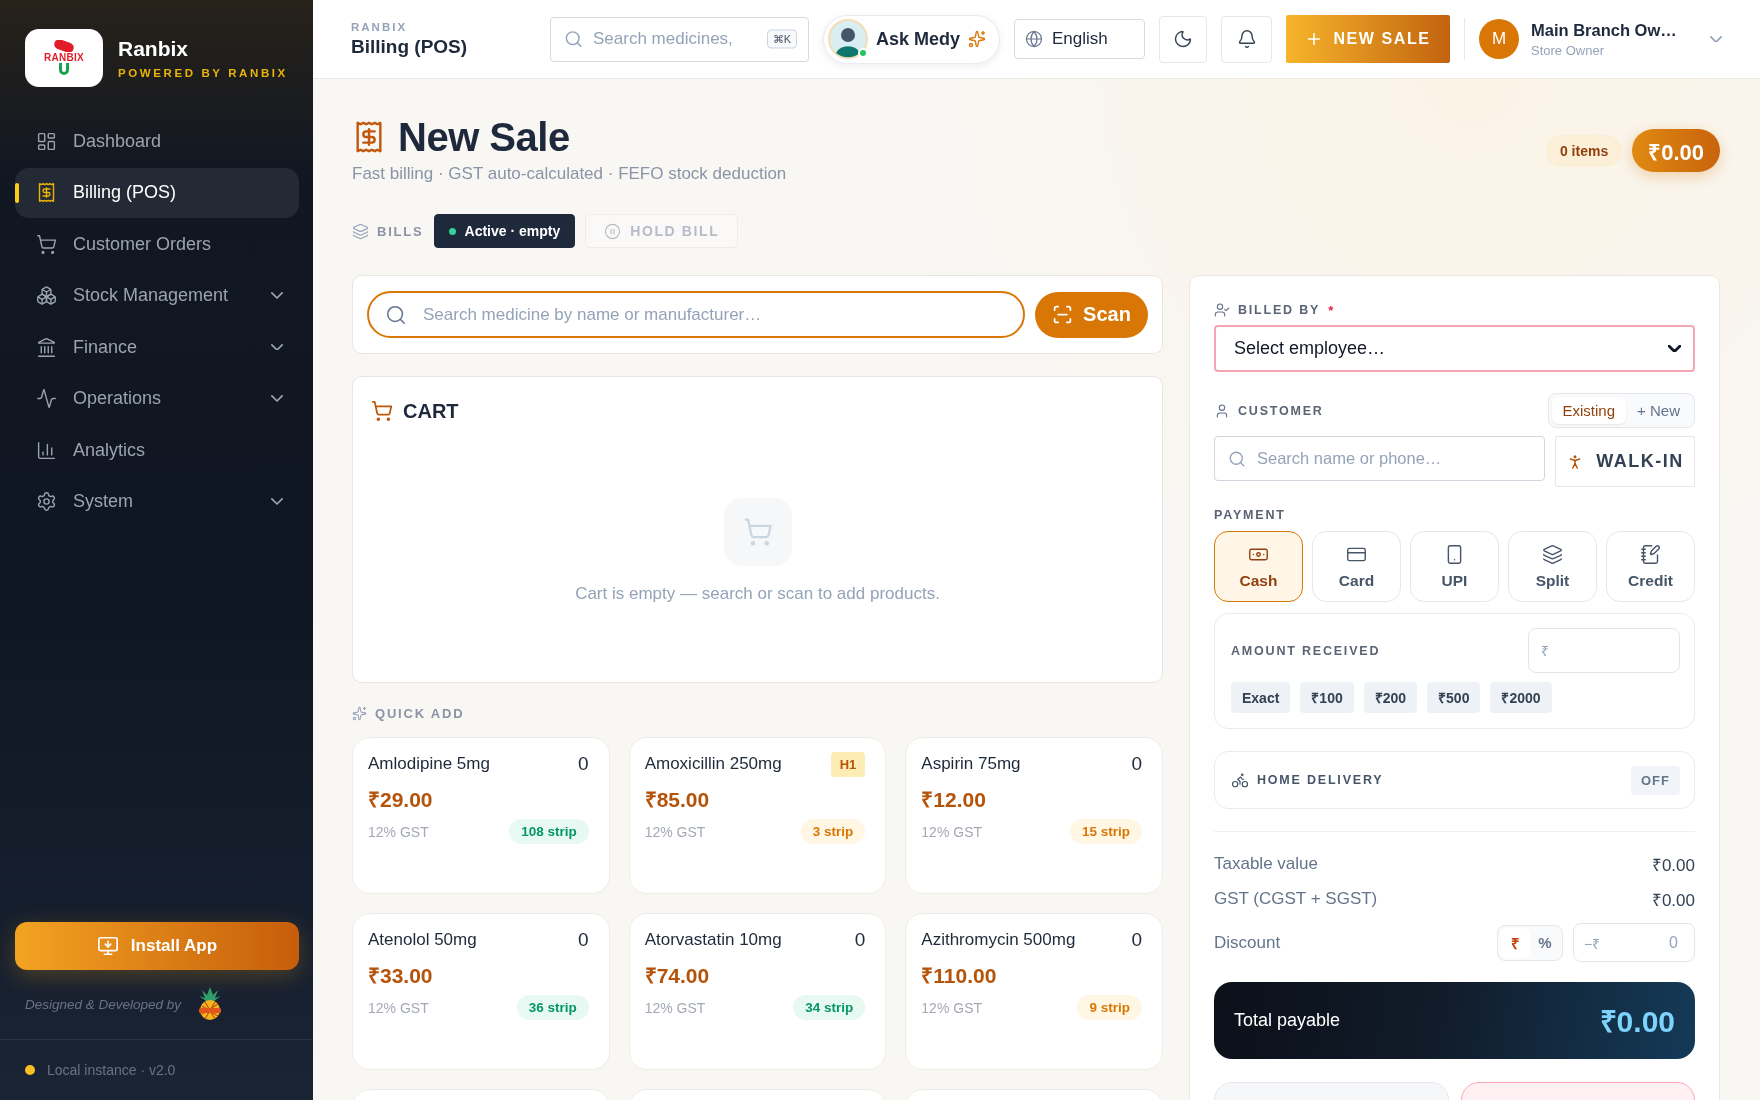 This screenshot has width=1760, height=1100. Describe the element at coordinates (210, 1004) in the screenshot. I see `pineapple-logo` at that location.